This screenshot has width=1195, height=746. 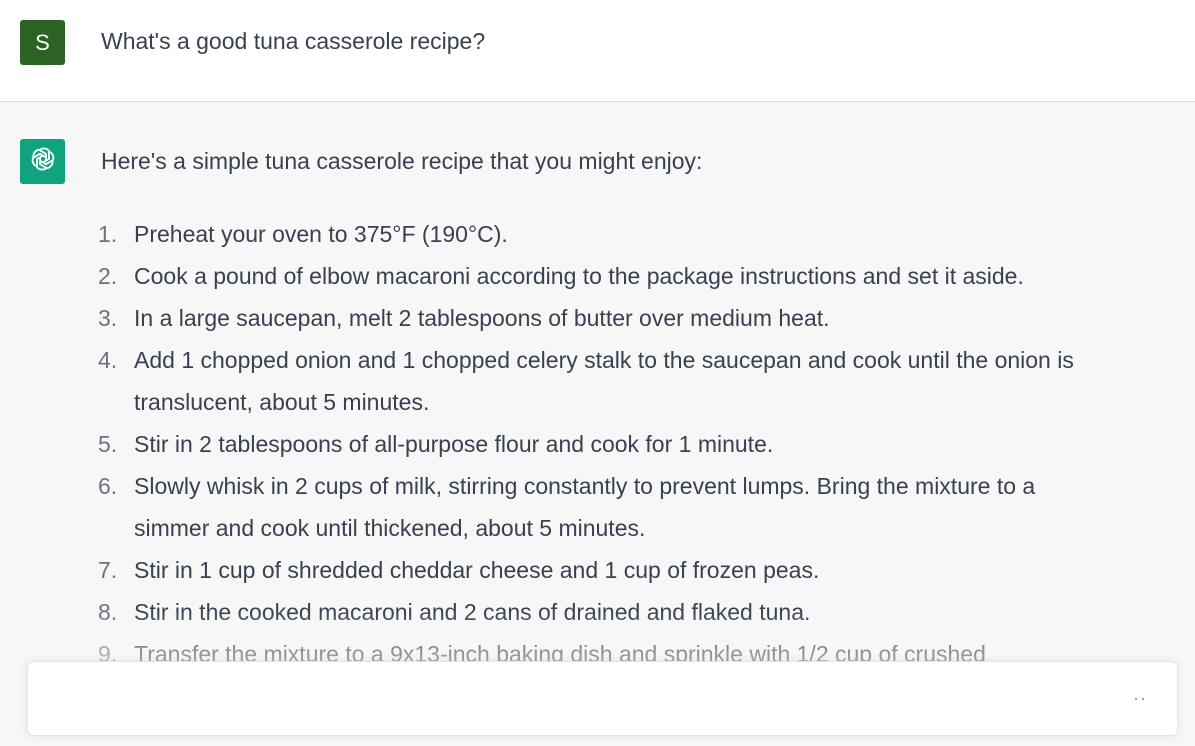 What do you see at coordinates (293, 41) in the screenshot?
I see `user-message-text: What's a good tuna casserole recipe?` at bounding box center [293, 41].